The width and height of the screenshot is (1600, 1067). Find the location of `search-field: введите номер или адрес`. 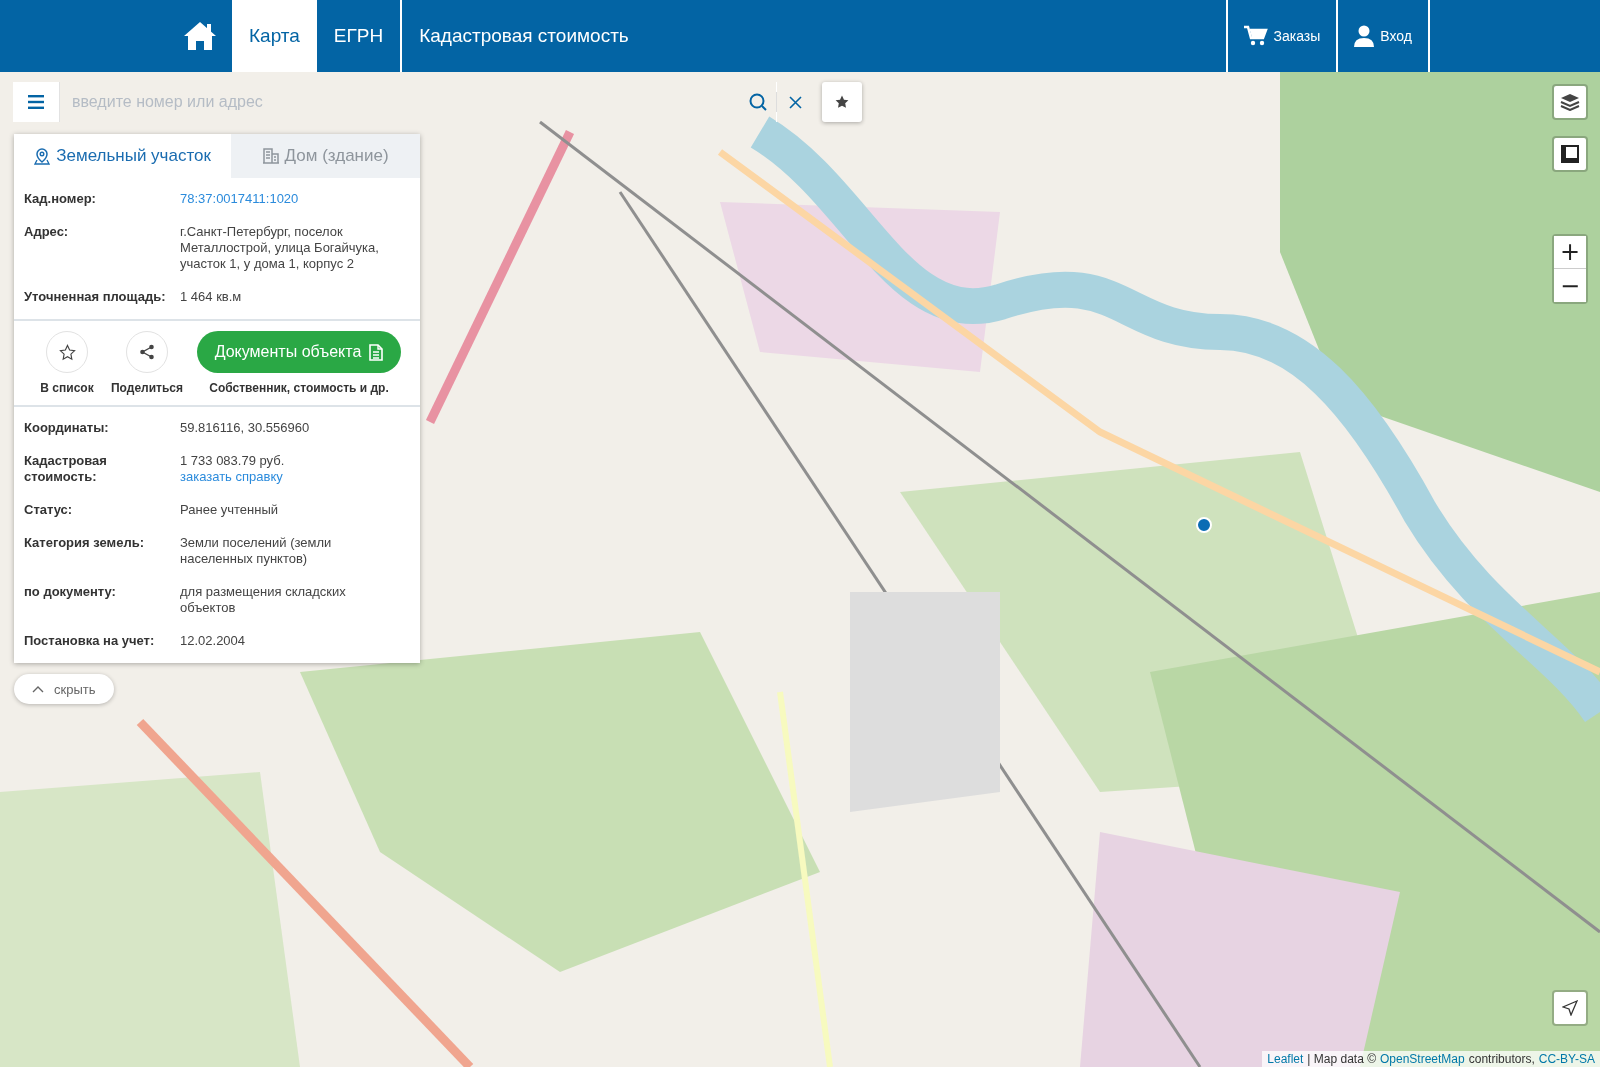

search-field: введите номер или адрес is located at coordinates (400, 102).